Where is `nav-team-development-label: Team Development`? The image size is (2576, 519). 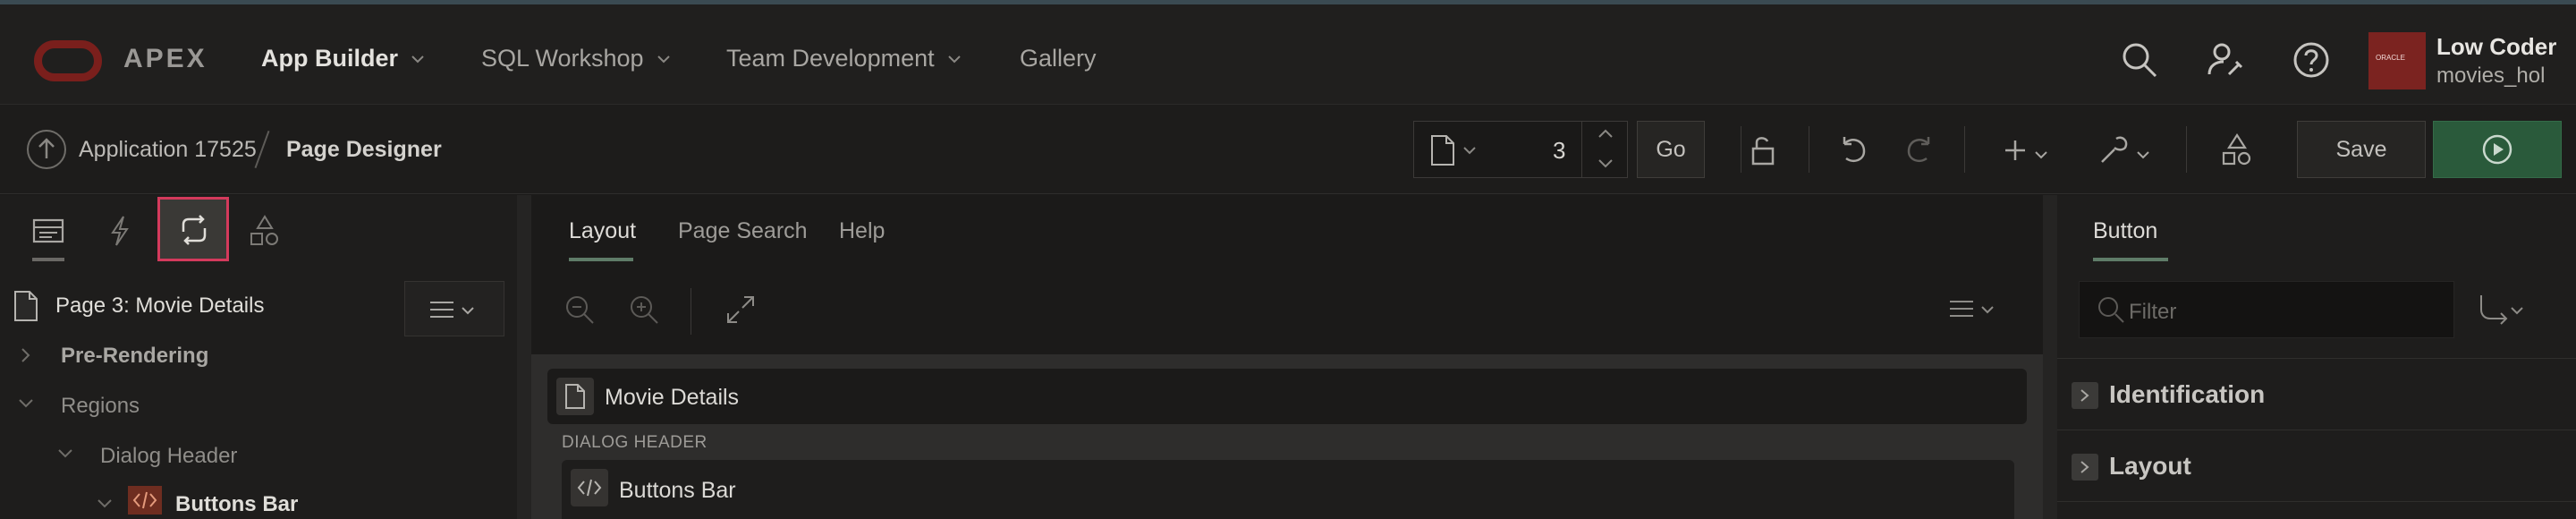 nav-team-development-label: Team Development is located at coordinates (830, 58).